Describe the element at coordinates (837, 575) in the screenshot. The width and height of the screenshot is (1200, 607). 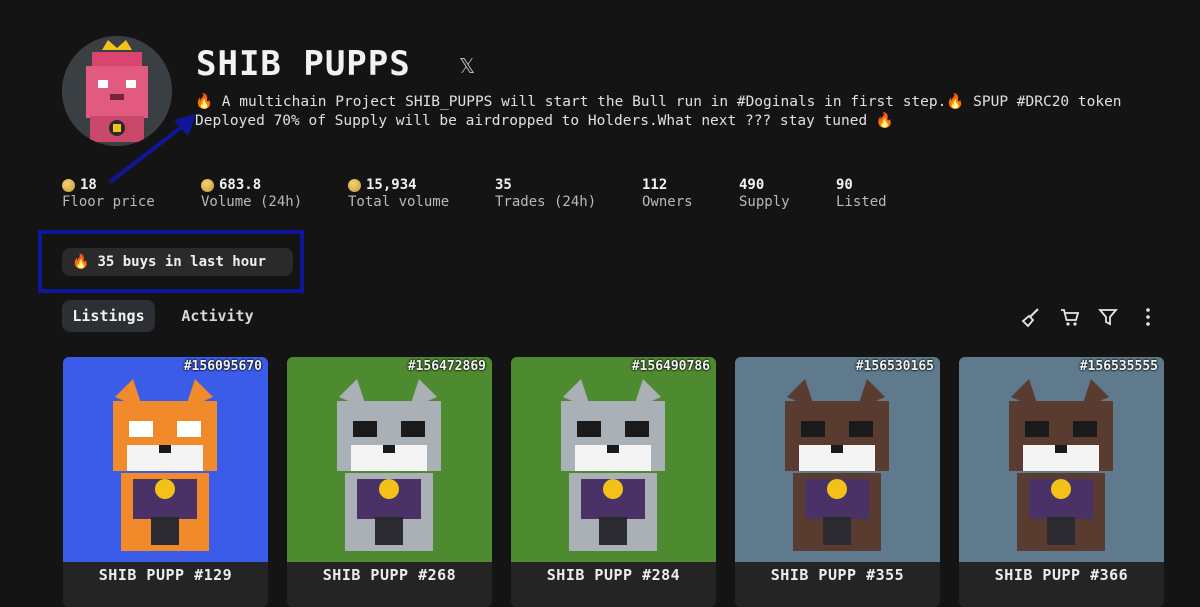
I see `nft-name: SHIB PUPP #355` at that location.